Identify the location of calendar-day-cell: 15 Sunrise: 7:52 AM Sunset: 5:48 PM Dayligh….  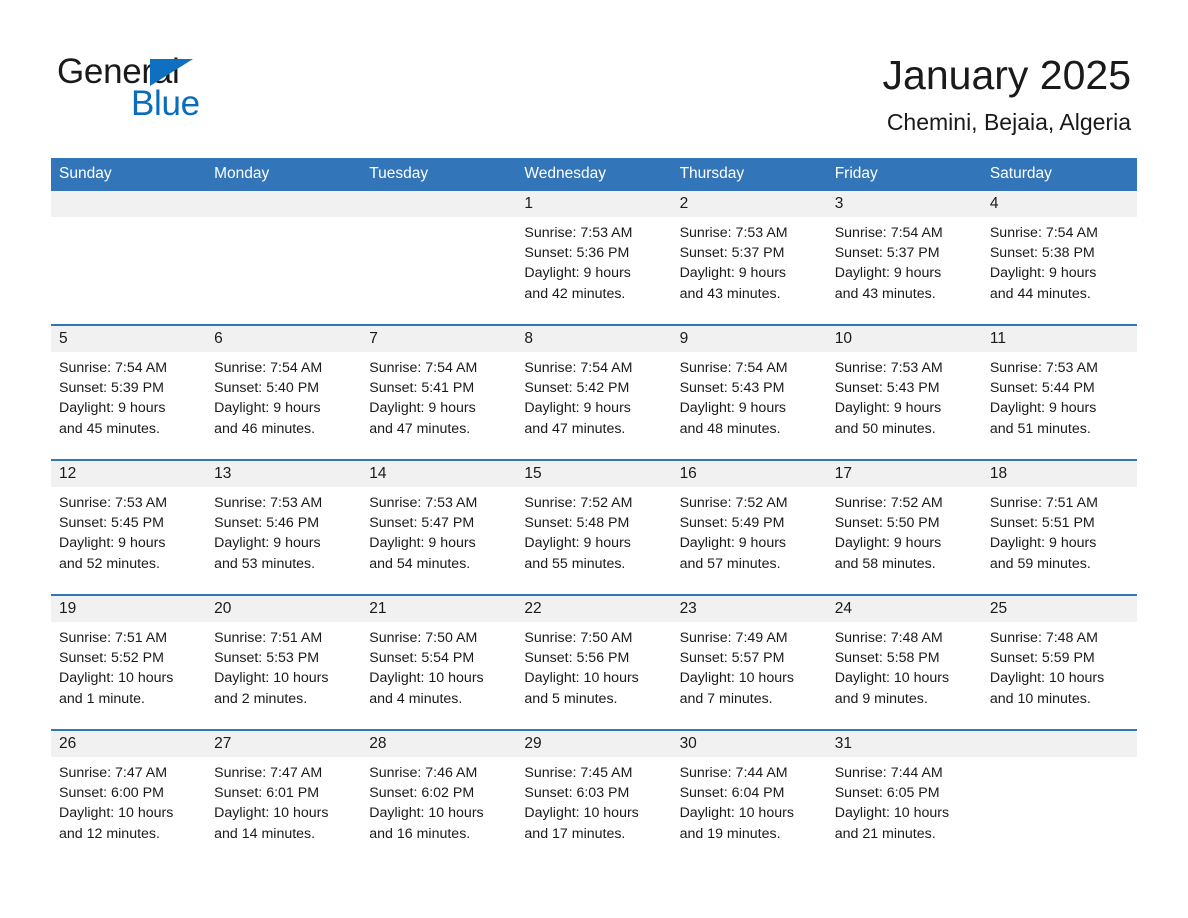
(594, 527).